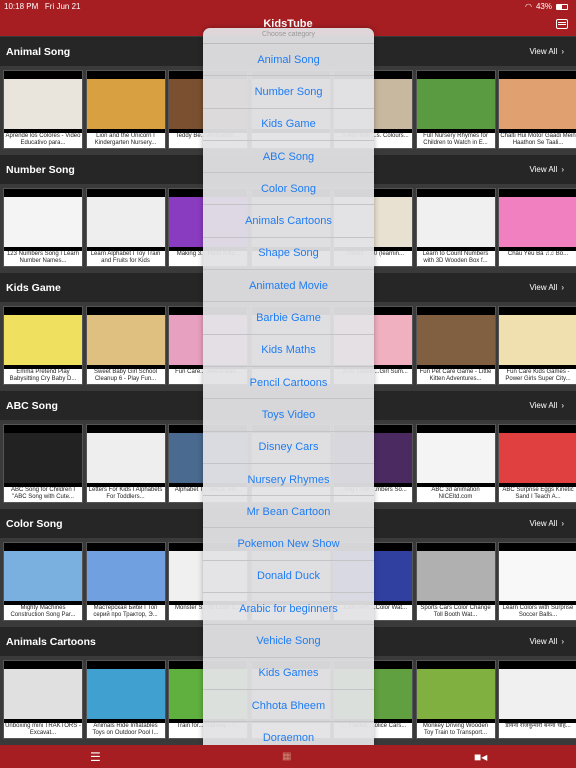  Describe the element at coordinates (32, 405) in the screenshot. I see `section-title: ABC Song` at that location.